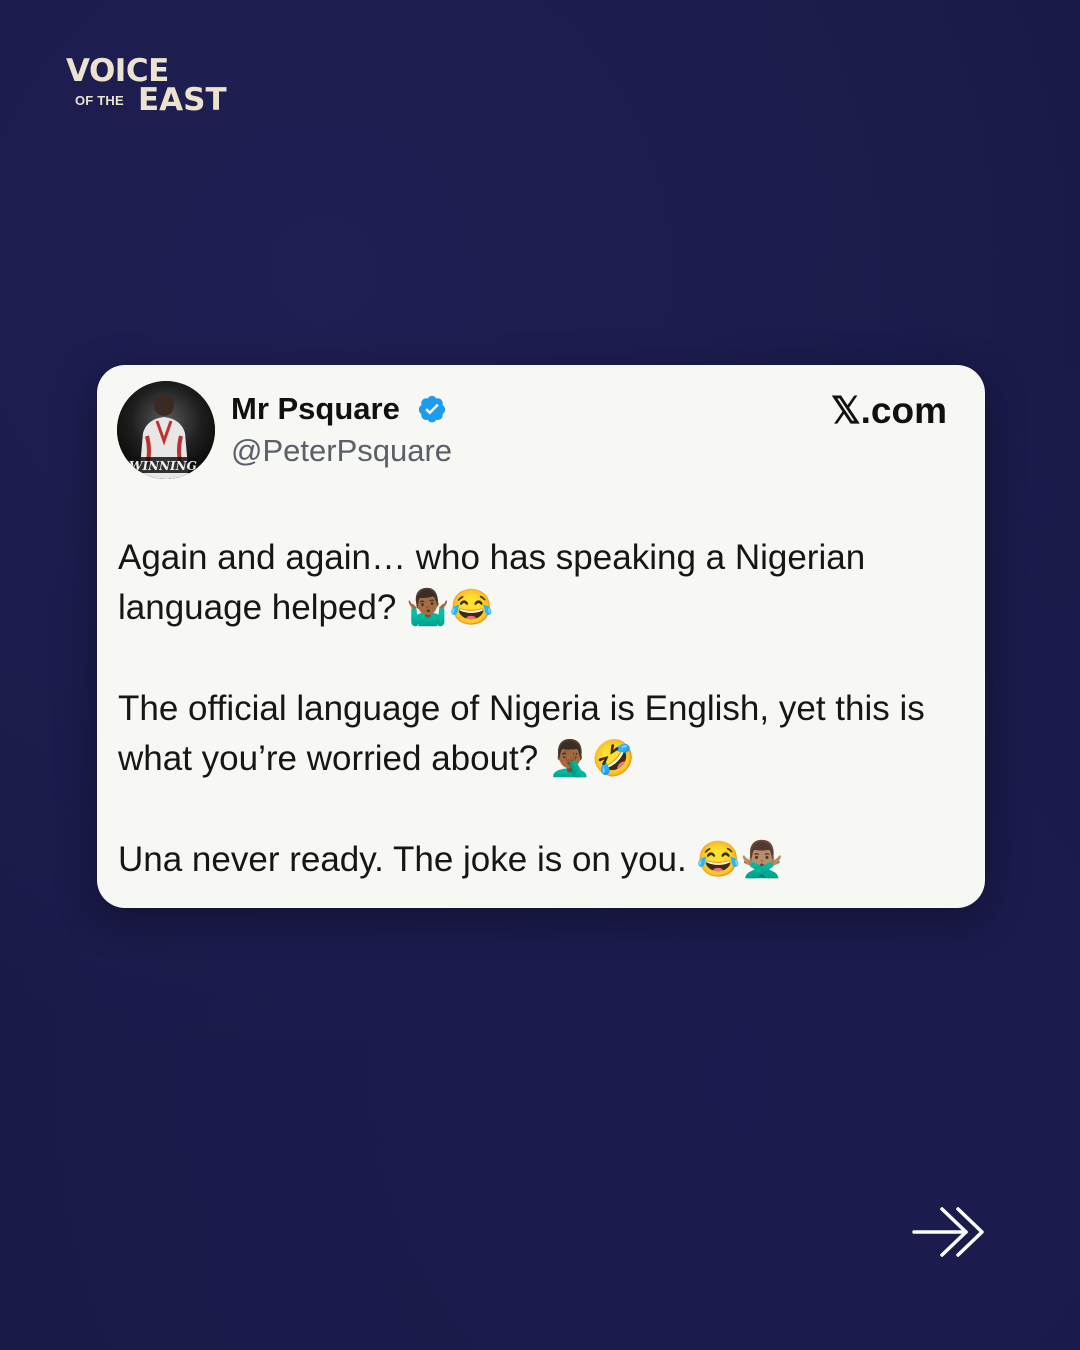 The width and height of the screenshot is (1080, 1350). I want to click on logo-of-the-text: OF THE, so click(99, 100).